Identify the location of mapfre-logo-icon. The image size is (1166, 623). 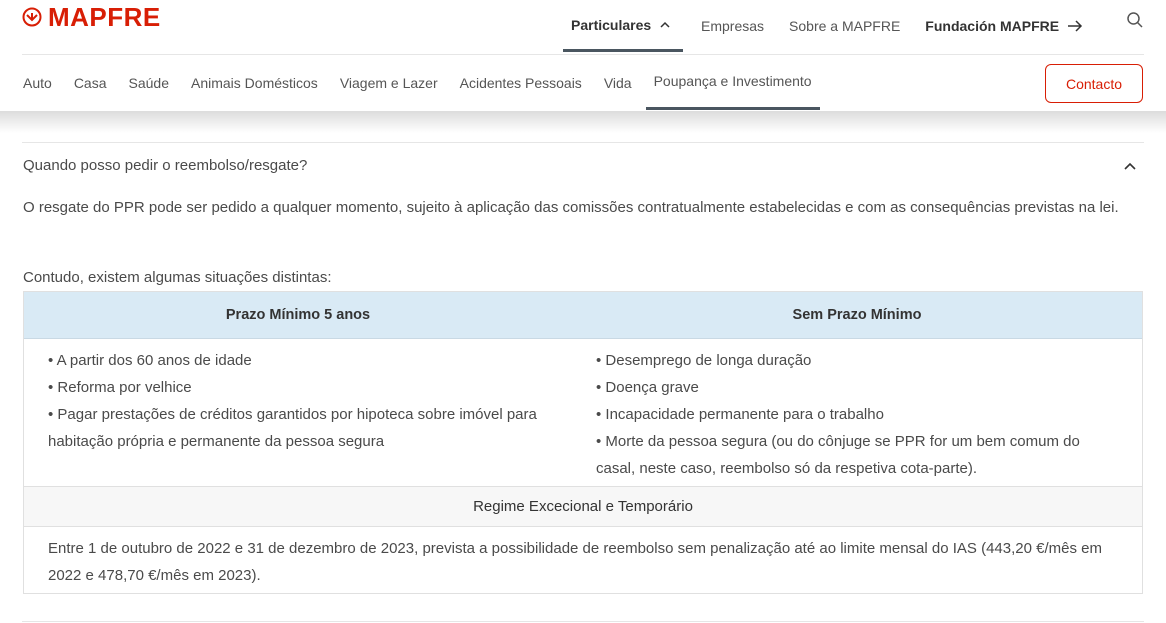
(32, 17).